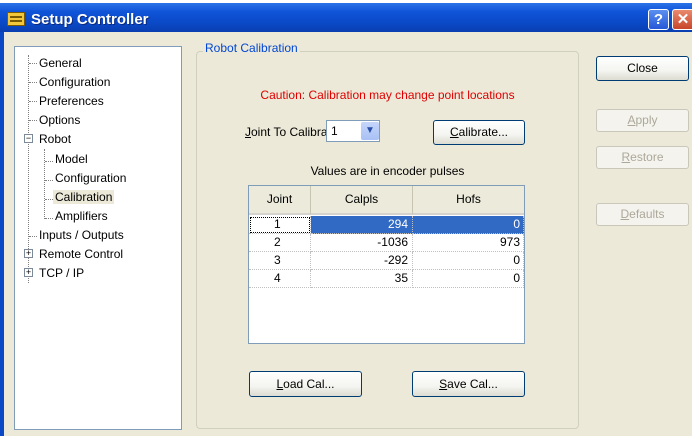  I want to click on cell-calpls: 35, so click(362, 279).